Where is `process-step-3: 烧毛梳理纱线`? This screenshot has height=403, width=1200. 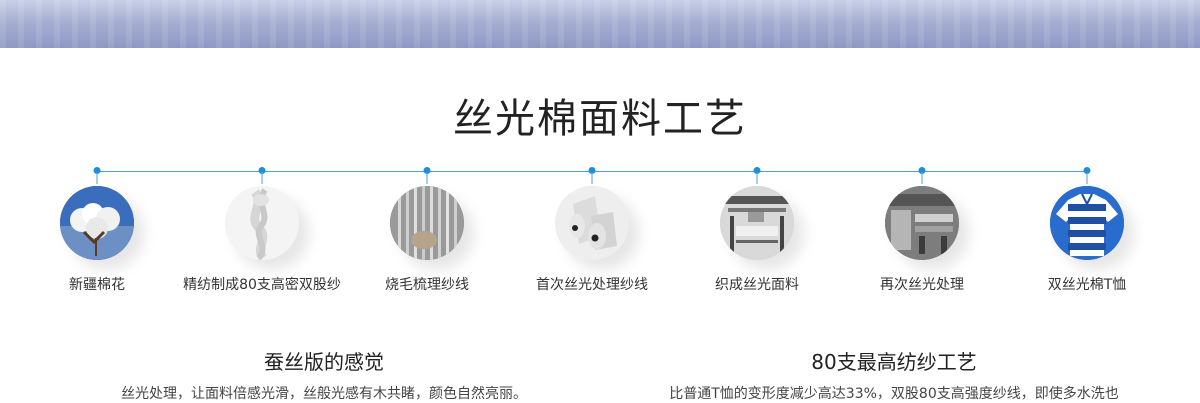
process-step-3: 烧毛梳理纱线 is located at coordinates (427, 240).